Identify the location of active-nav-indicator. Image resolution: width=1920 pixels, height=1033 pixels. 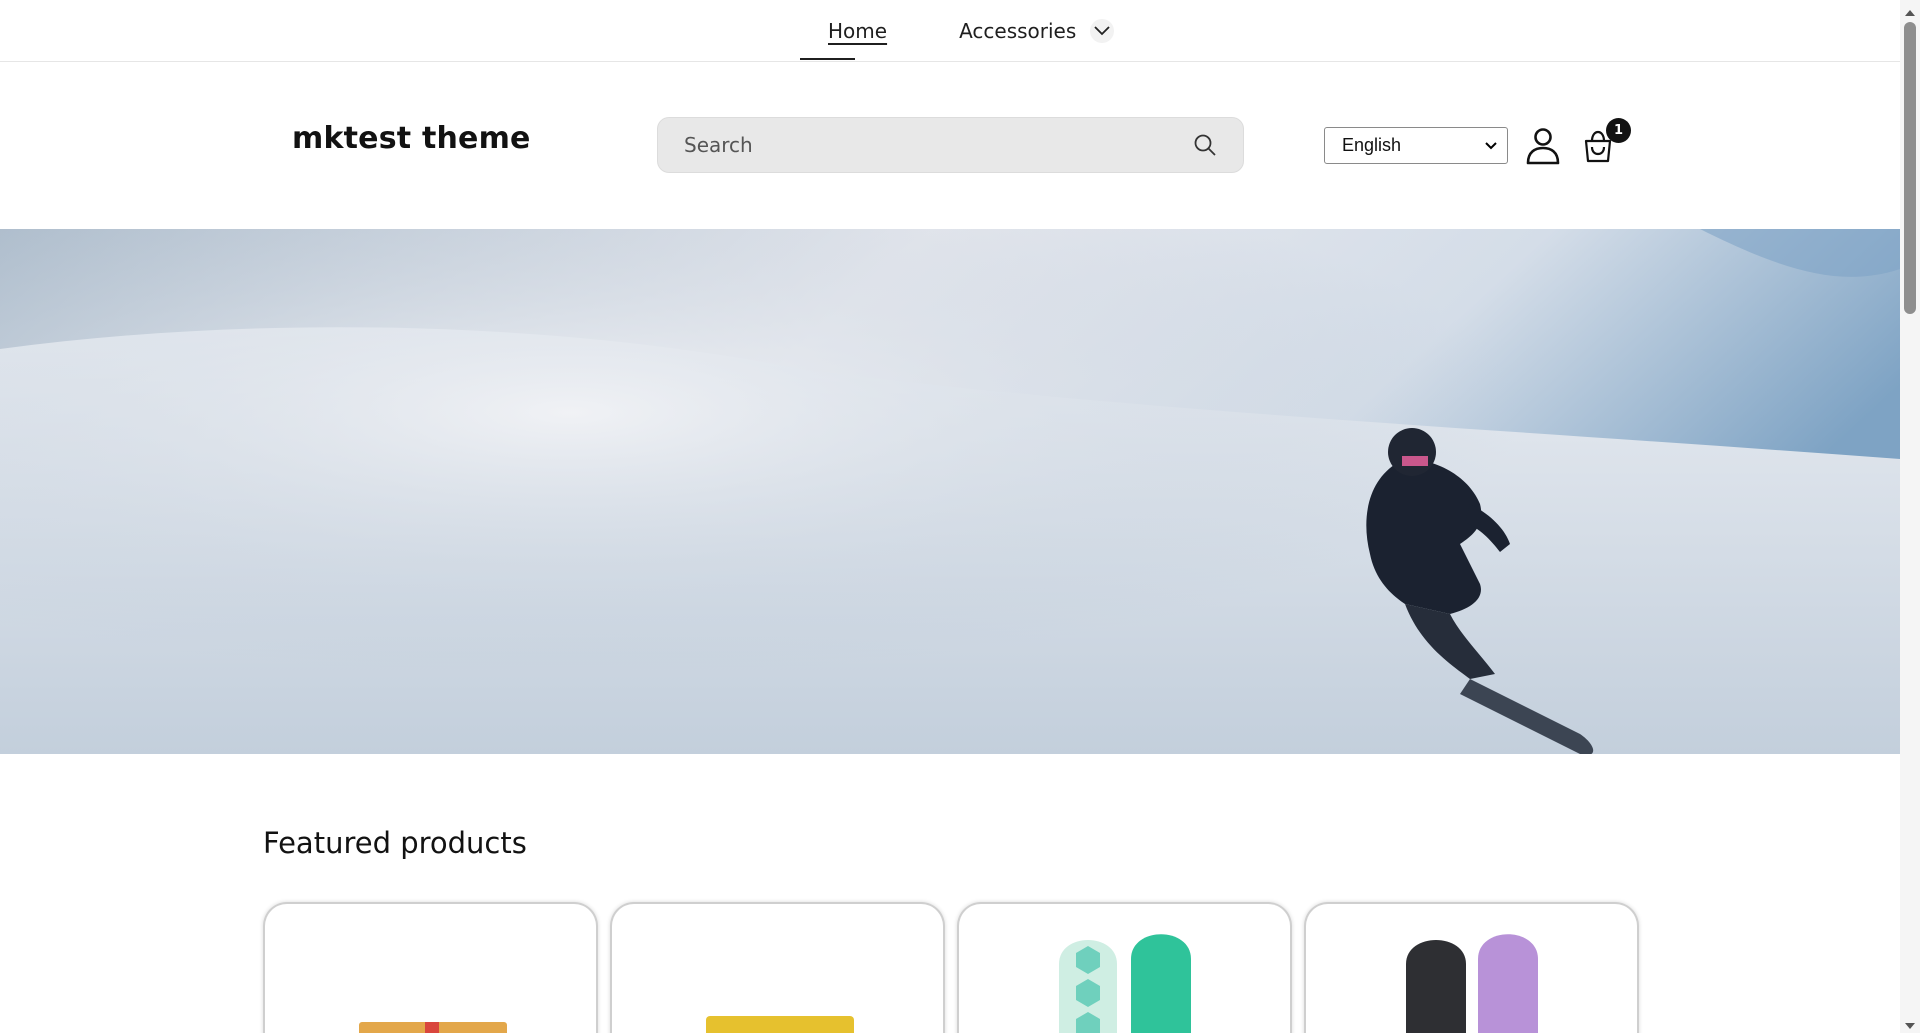
(827, 59).